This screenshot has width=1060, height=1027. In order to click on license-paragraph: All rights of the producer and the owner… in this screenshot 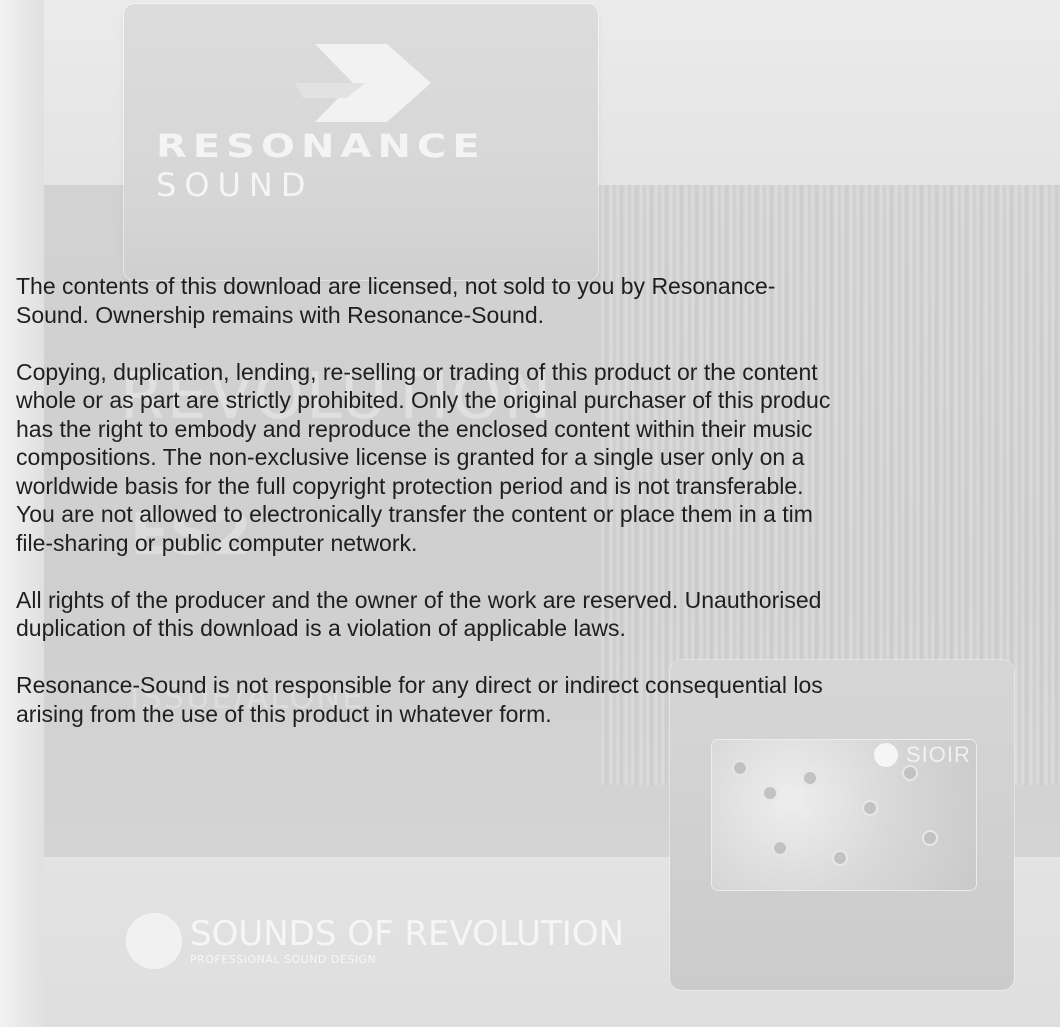, I will do `click(419, 614)`.